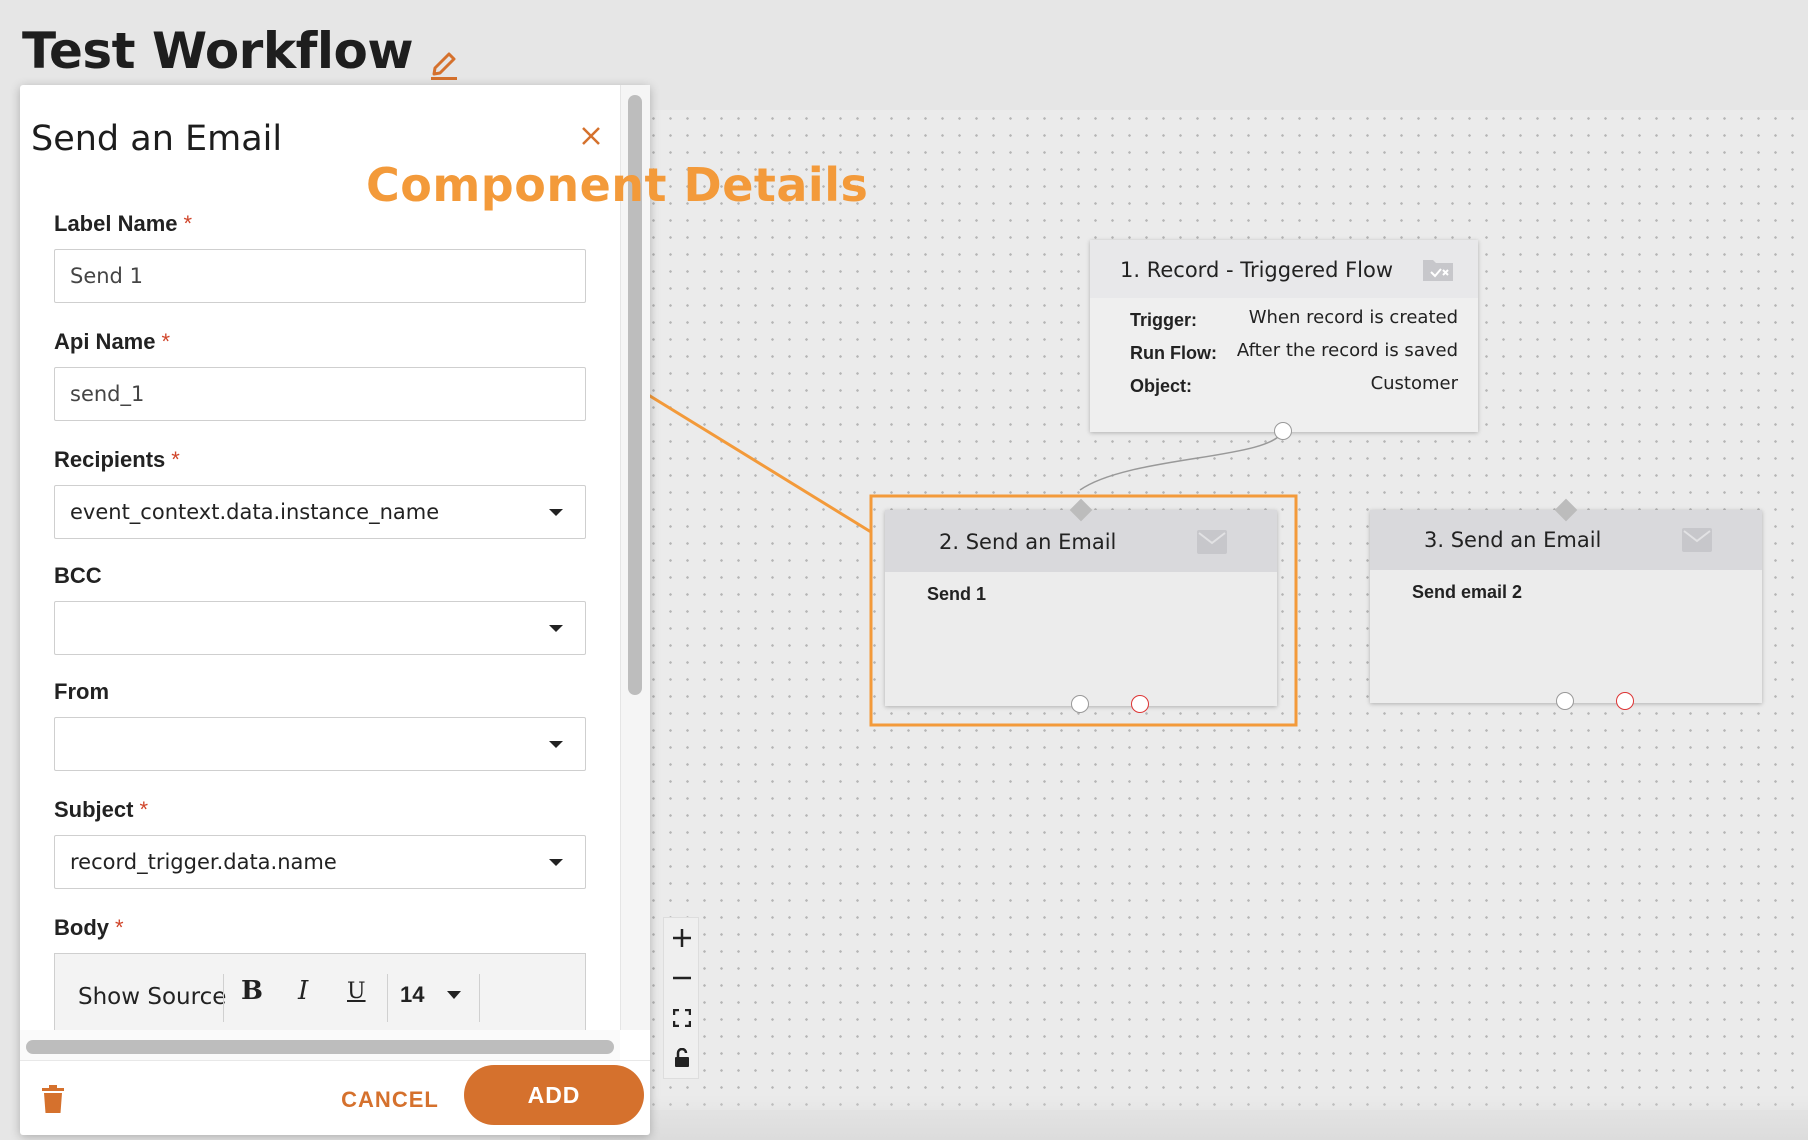 Image resolution: width=1808 pixels, height=1140 pixels. I want to click on recipients-select: event_context.data.instance_name, so click(320, 512).